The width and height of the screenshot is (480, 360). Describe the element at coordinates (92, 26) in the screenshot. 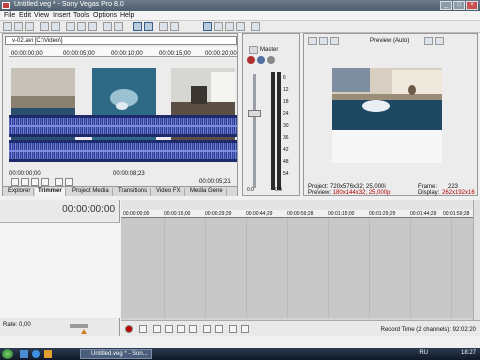

I see `paste-icon` at that location.